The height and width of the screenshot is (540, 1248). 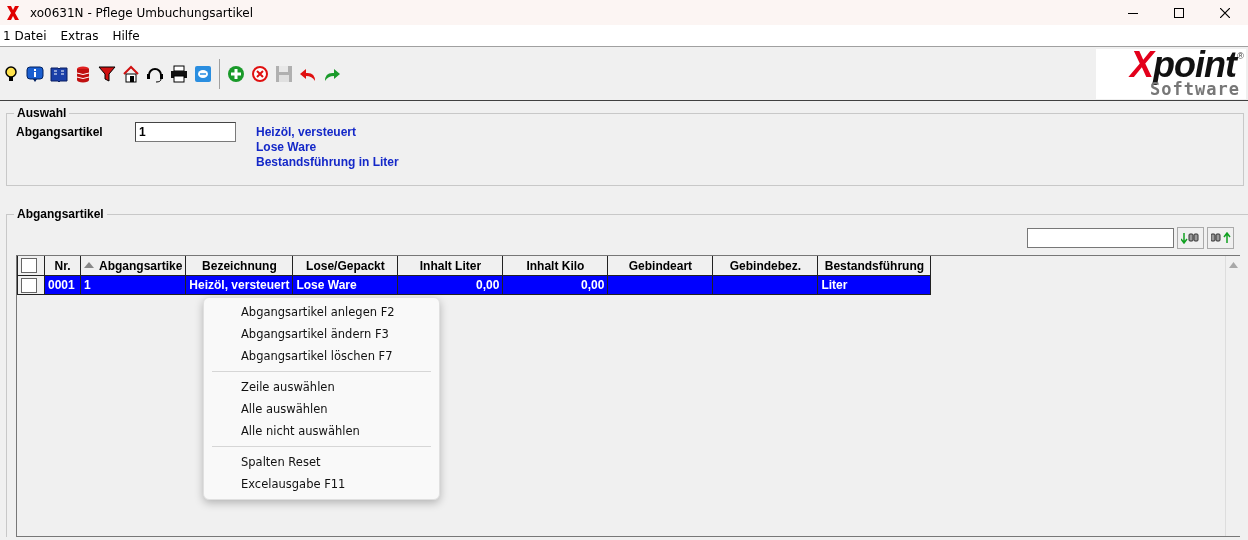 I want to click on column-header: Gebindeart, so click(x=660, y=266).